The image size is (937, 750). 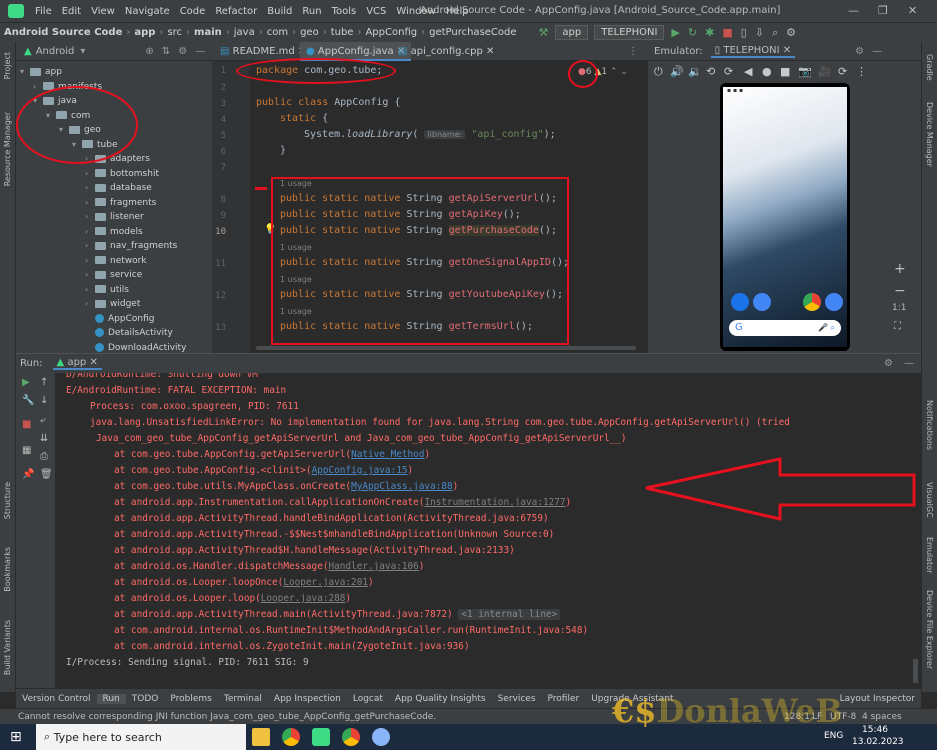 I want to click on zoom-in-button: +, so click(x=900, y=269).